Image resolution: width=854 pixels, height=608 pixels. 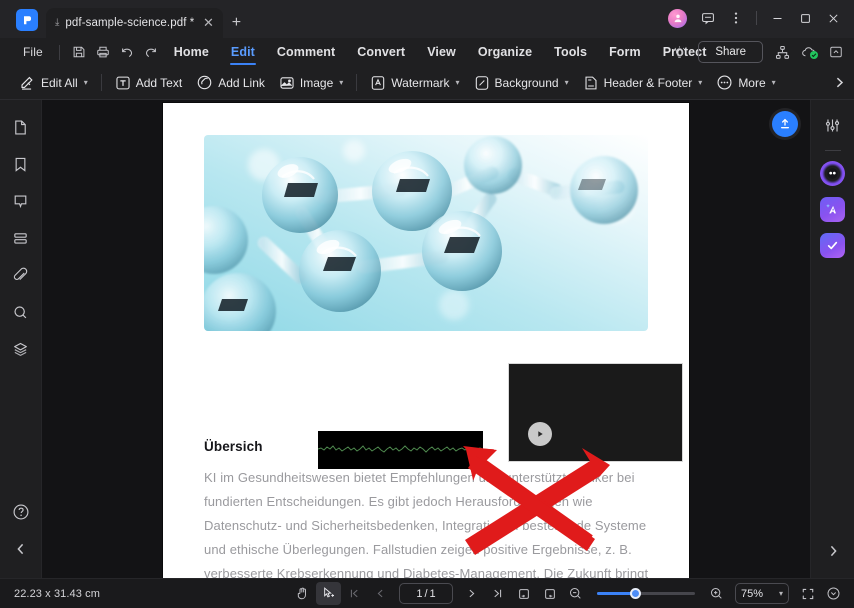 What do you see at coordinates (505, 52) in the screenshot?
I see `menu-organize: Organize` at bounding box center [505, 52].